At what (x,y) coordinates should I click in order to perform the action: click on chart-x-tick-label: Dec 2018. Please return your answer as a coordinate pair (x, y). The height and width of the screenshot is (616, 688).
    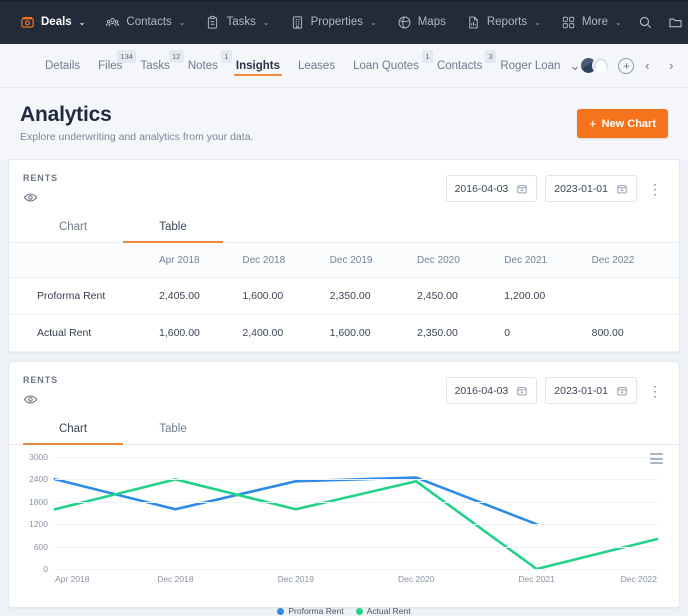
    Looking at the image, I should click on (175, 579).